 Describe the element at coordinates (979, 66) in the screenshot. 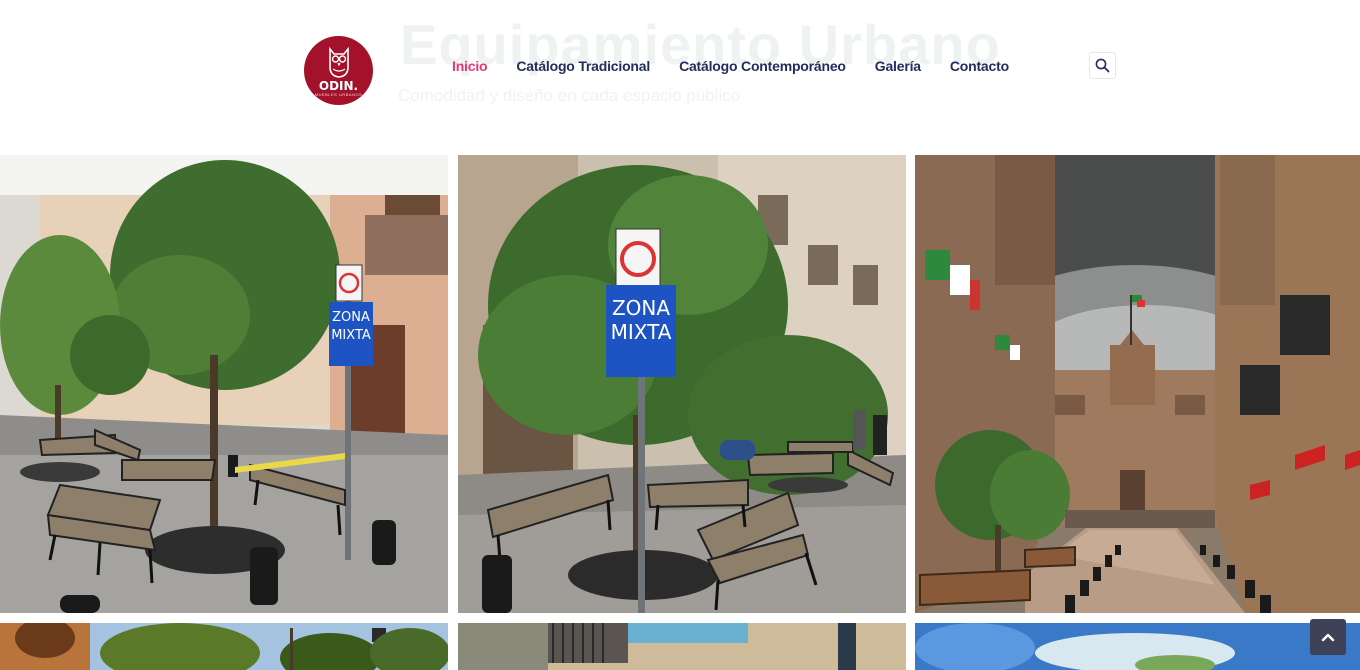

I see `nav-item-contacto: Contacto` at that location.